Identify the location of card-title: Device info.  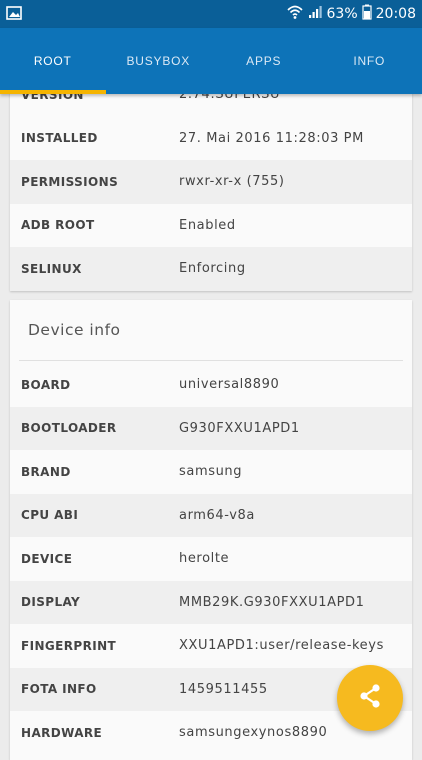
(211, 330).